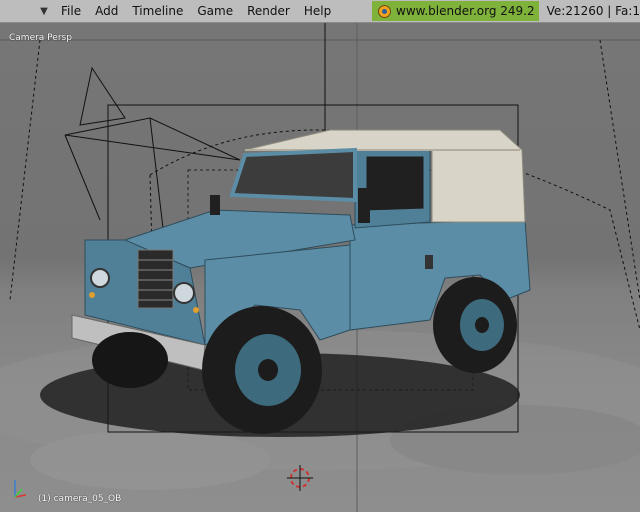  What do you see at coordinates (106, 11) in the screenshot?
I see `menu-add: Add` at bounding box center [106, 11].